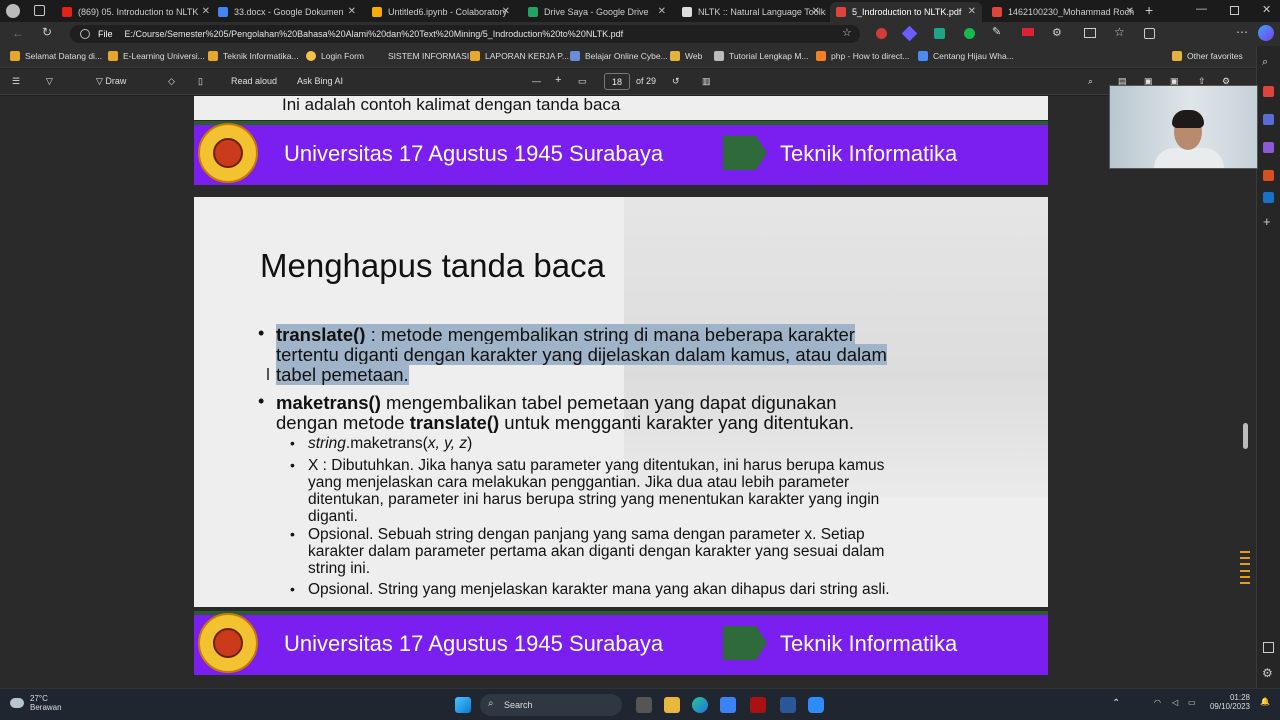 The width and height of the screenshot is (1280, 720). What do you see at coordinates (254, 81) in the screenshot?
I see `read-aloud-button: Read aloud` at bounding box center [254, 81].